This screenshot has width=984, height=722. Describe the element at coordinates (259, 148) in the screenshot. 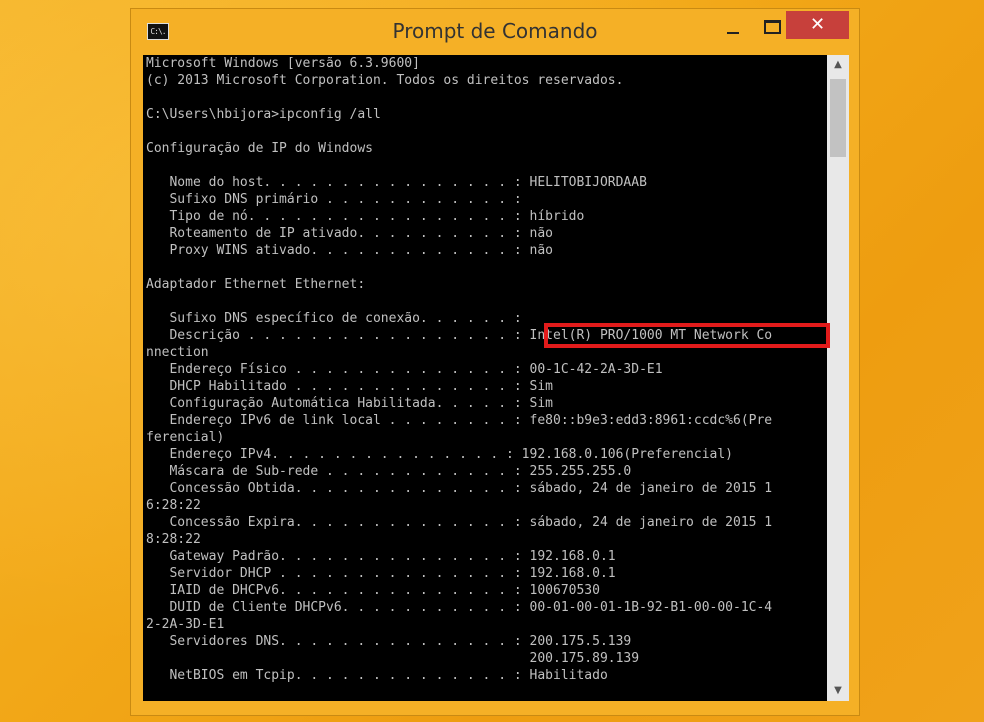

I see `console-line: Configuração de IP do Windows` at that location.